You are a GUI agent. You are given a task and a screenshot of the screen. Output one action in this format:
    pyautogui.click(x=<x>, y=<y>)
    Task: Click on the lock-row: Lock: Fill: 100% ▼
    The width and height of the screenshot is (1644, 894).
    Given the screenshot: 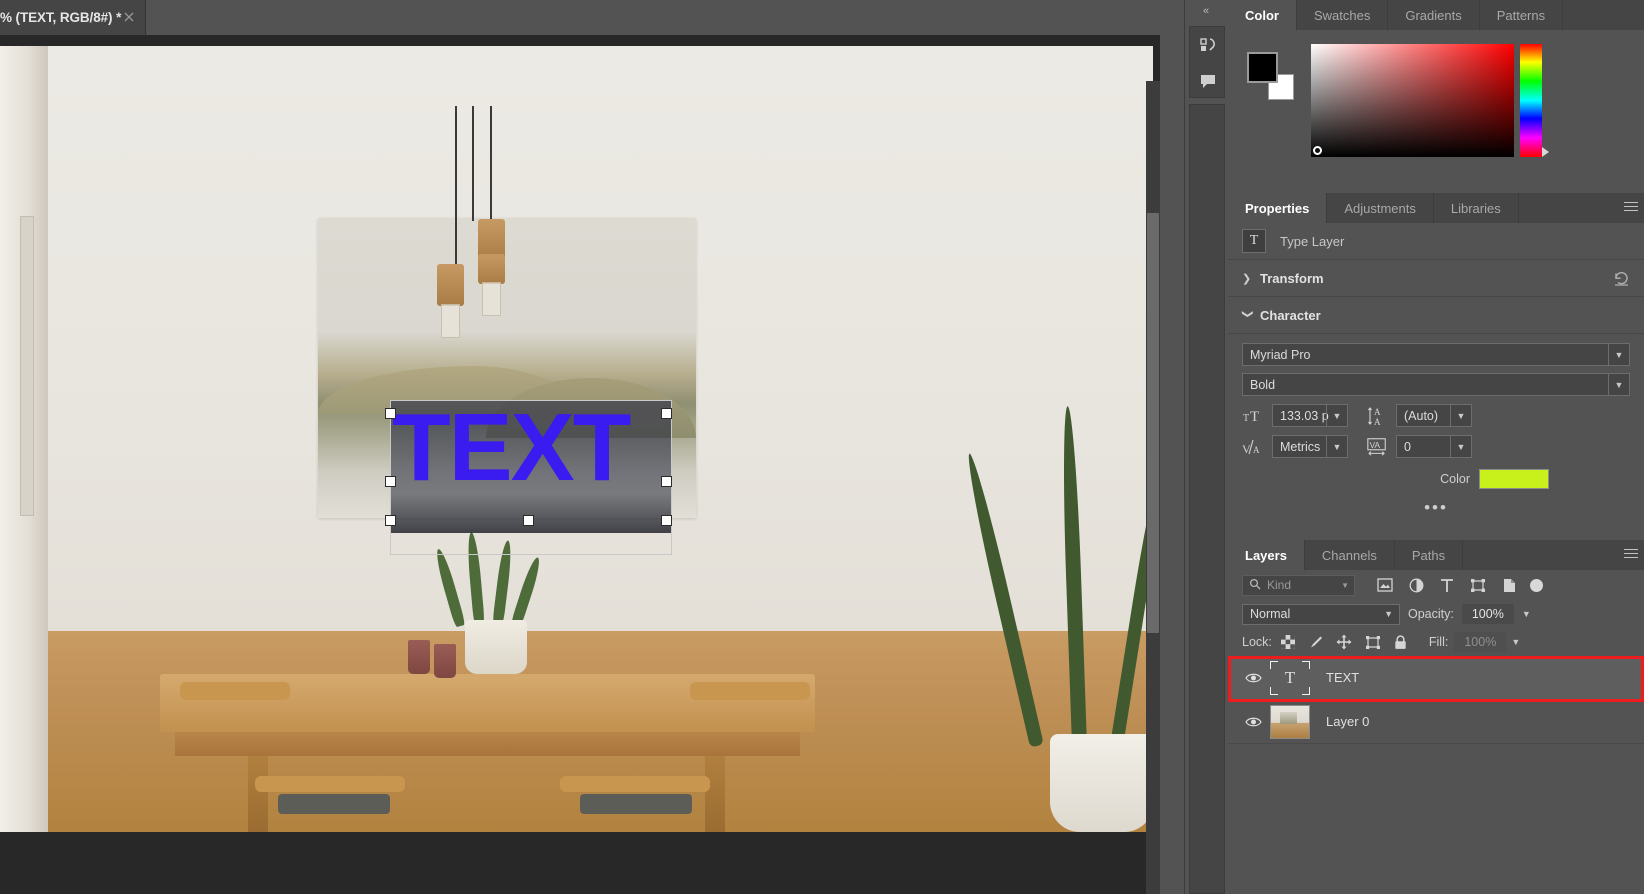 What is the action you would take?
    pyautogui.click(x=1436, y=642)
    